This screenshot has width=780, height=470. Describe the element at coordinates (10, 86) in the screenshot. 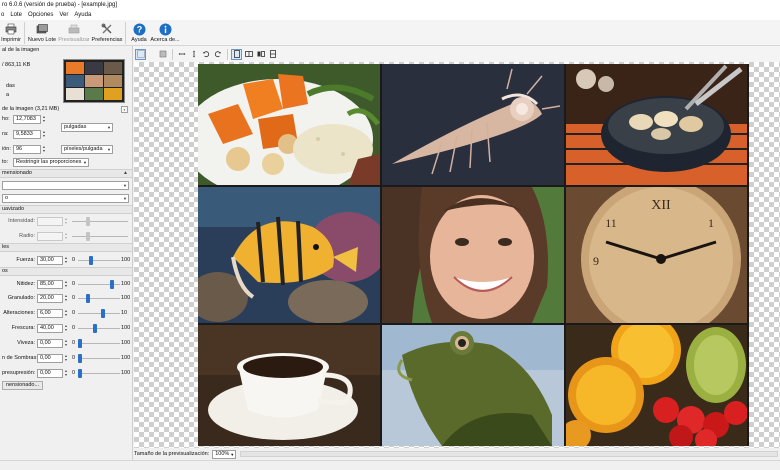

I see `option-radio-1: das` at that location.